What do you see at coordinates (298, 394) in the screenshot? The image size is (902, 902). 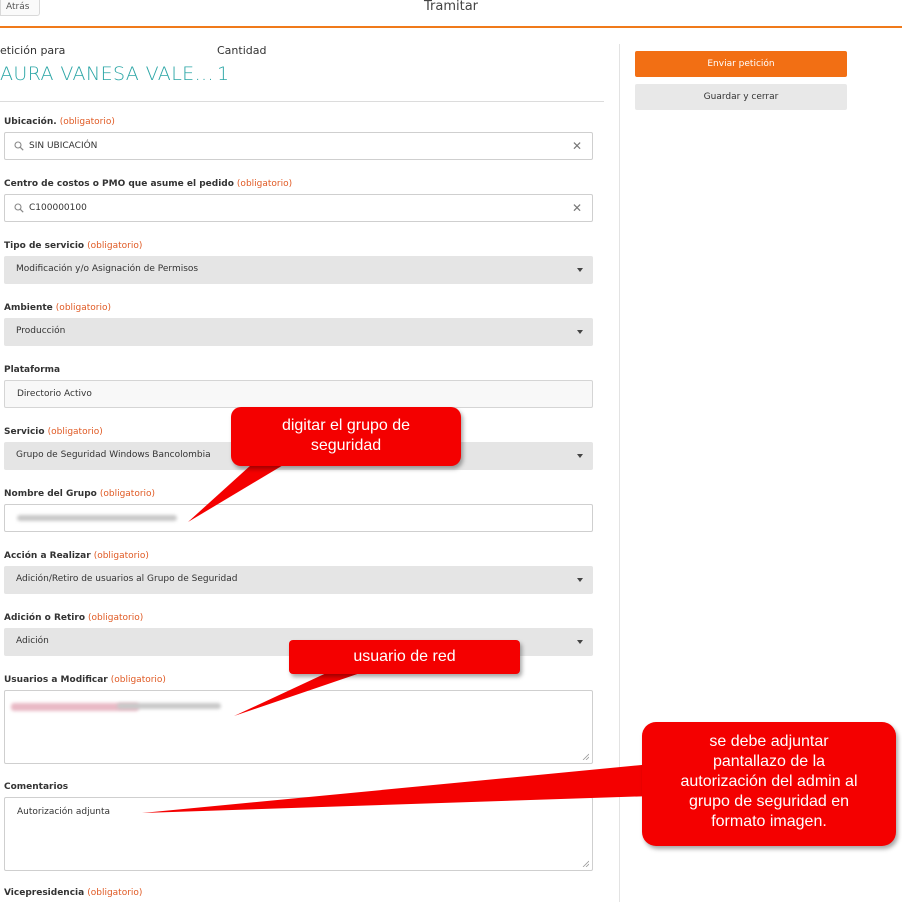 I see `plataforma-field: Directorio Activo` at bounding box center [298, 394].